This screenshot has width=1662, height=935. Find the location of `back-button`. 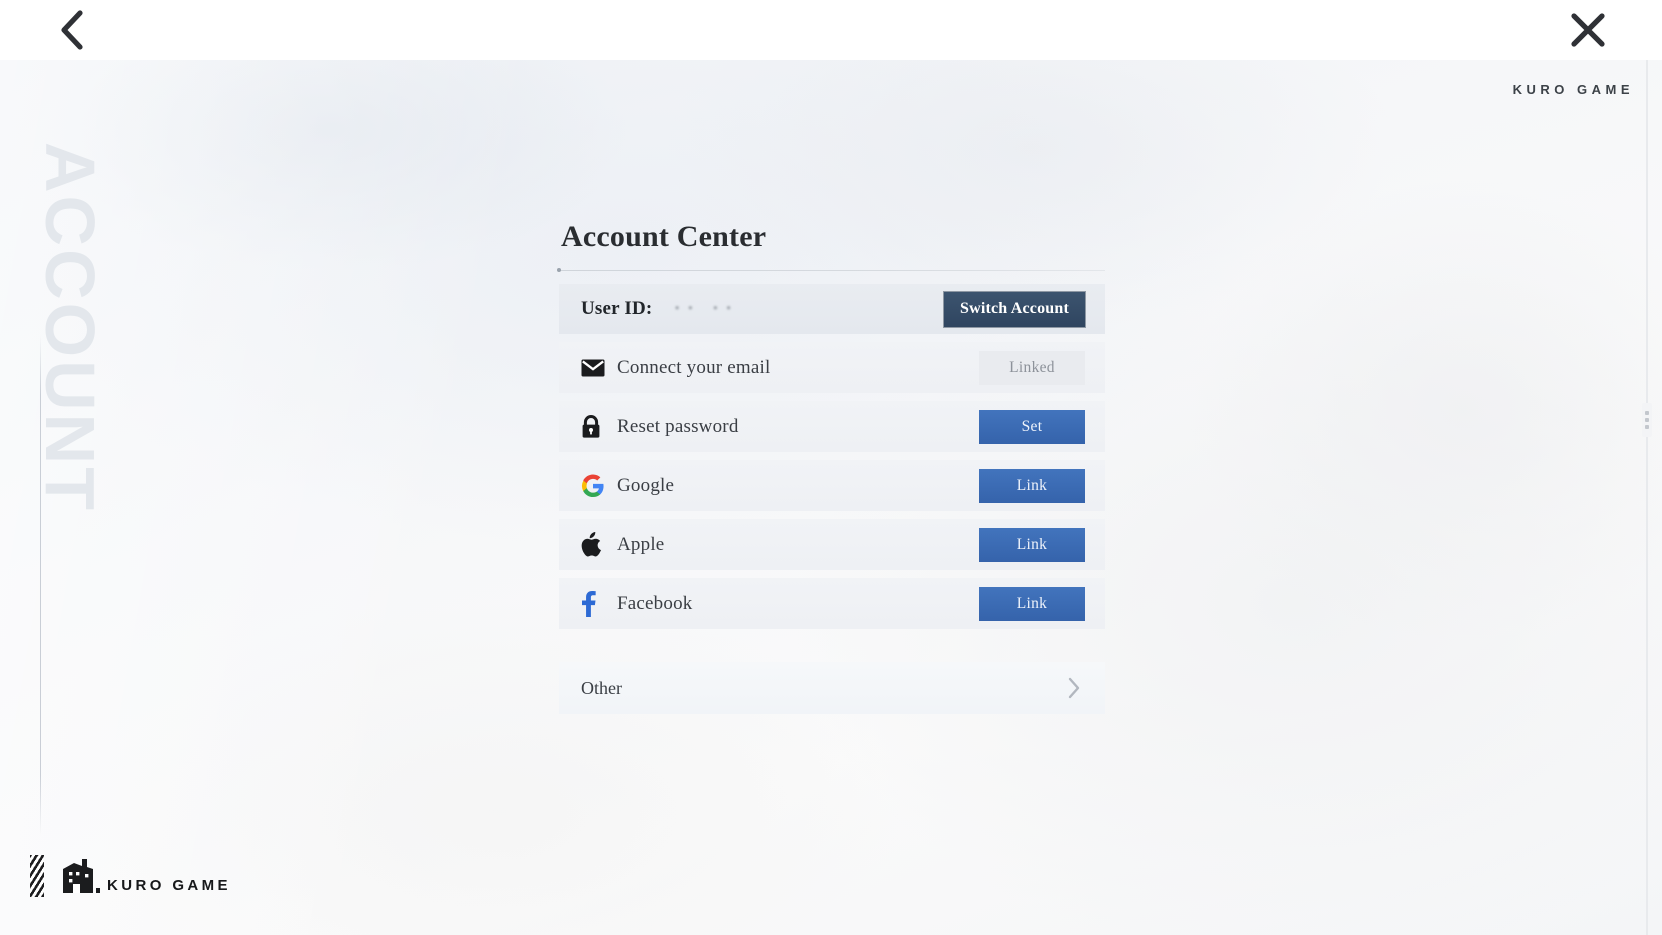

back-button is located at coordinates (72, 30).